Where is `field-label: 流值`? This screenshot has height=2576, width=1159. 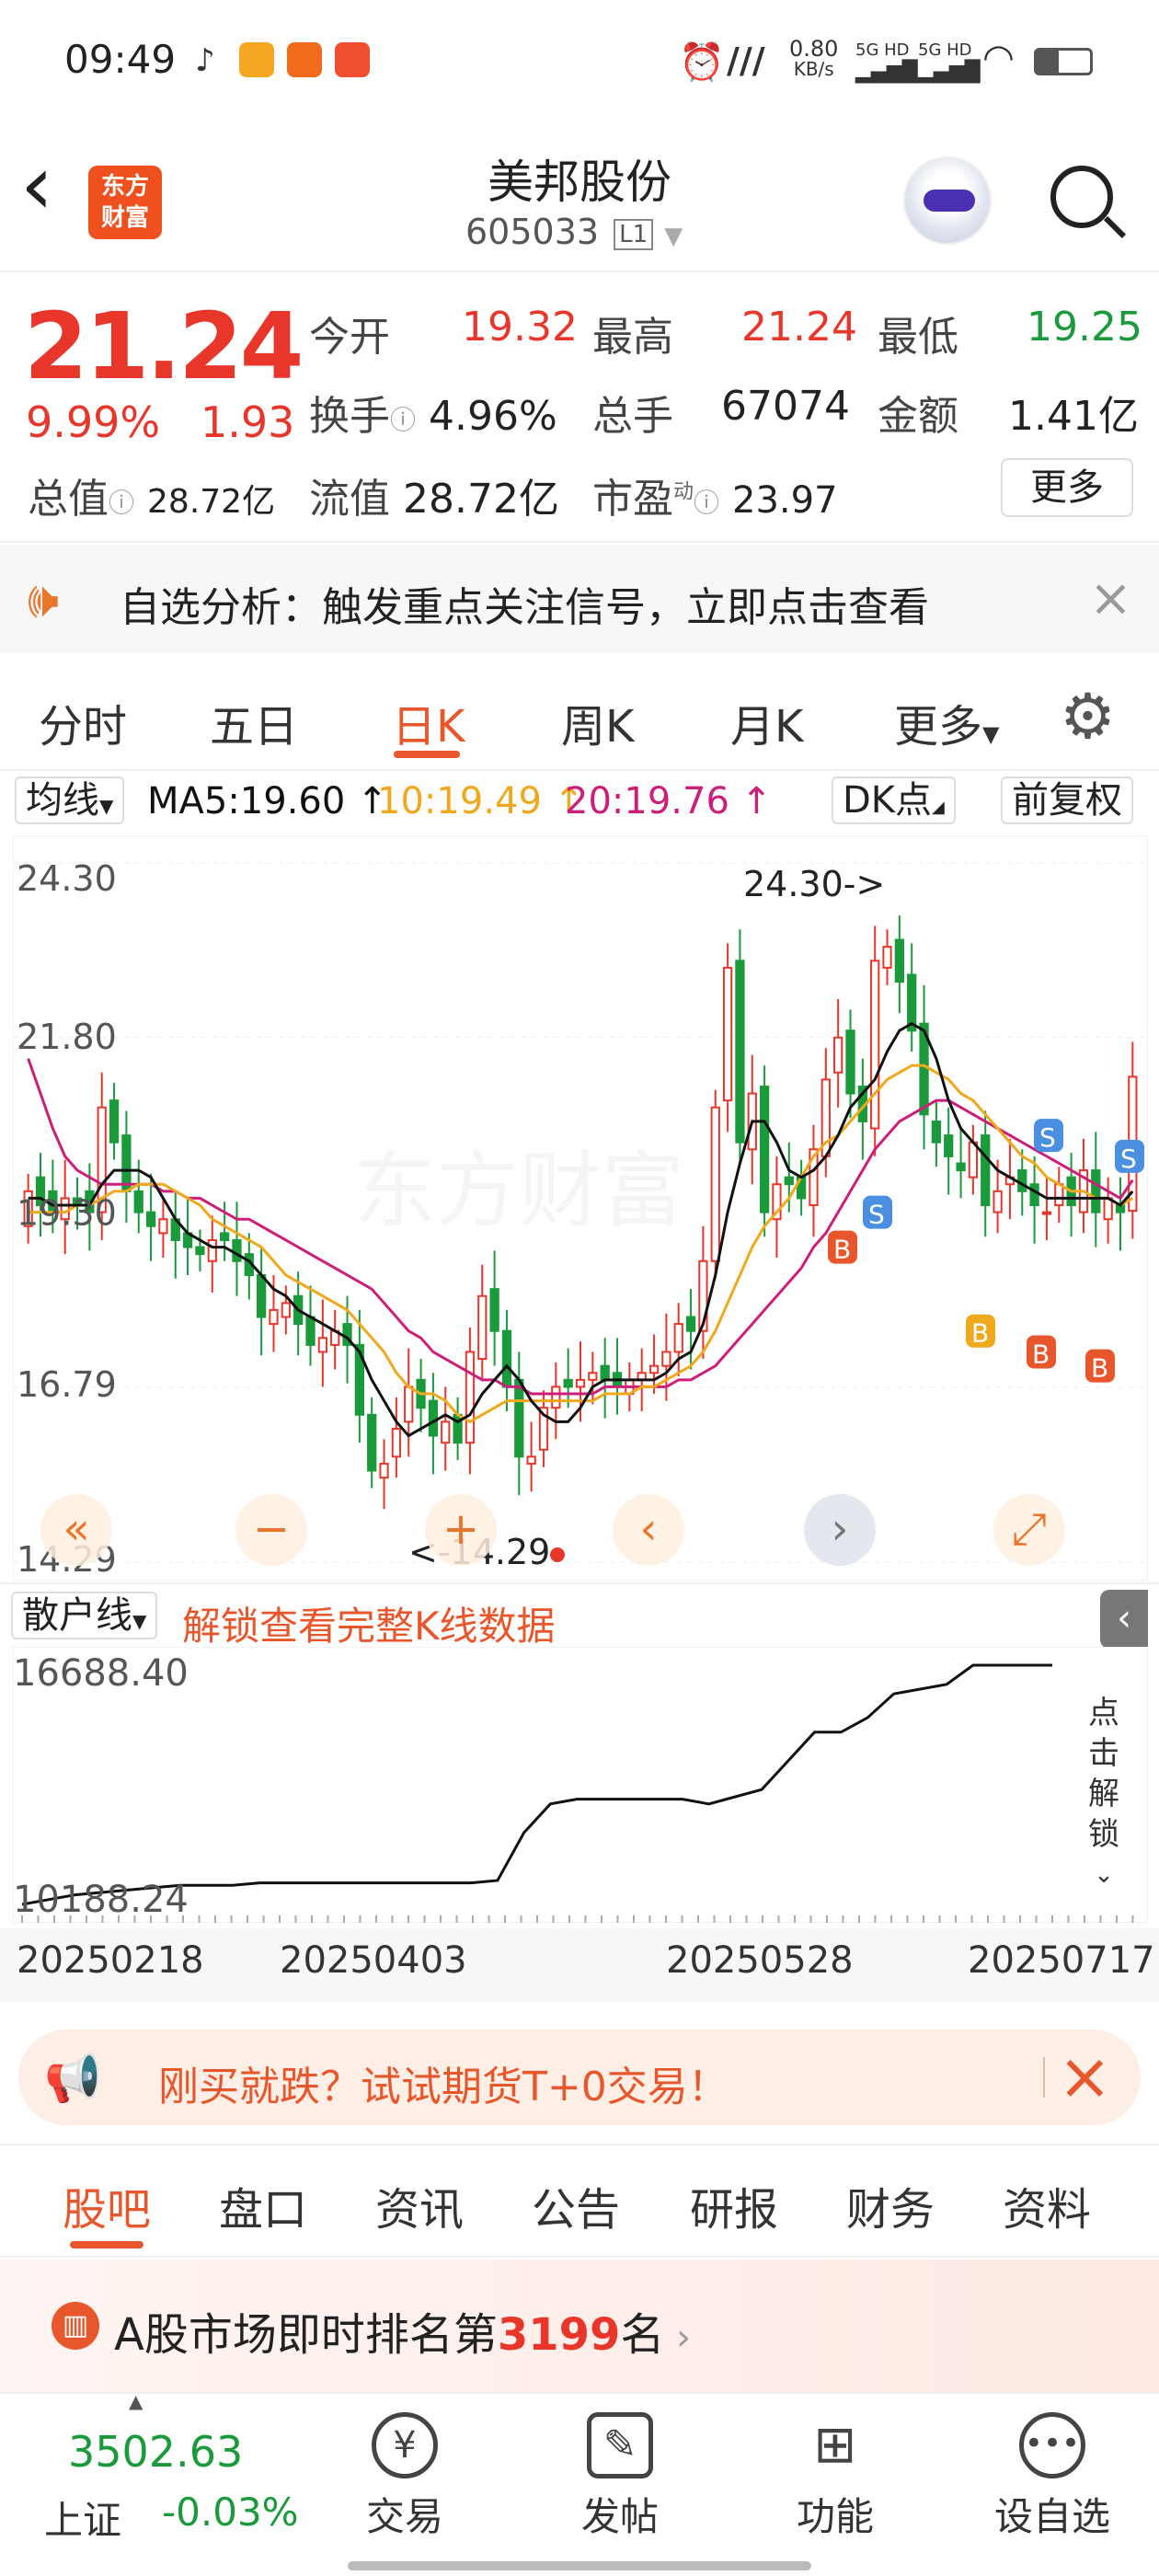 field-label: 流值 is located at coordinates (349, 499).